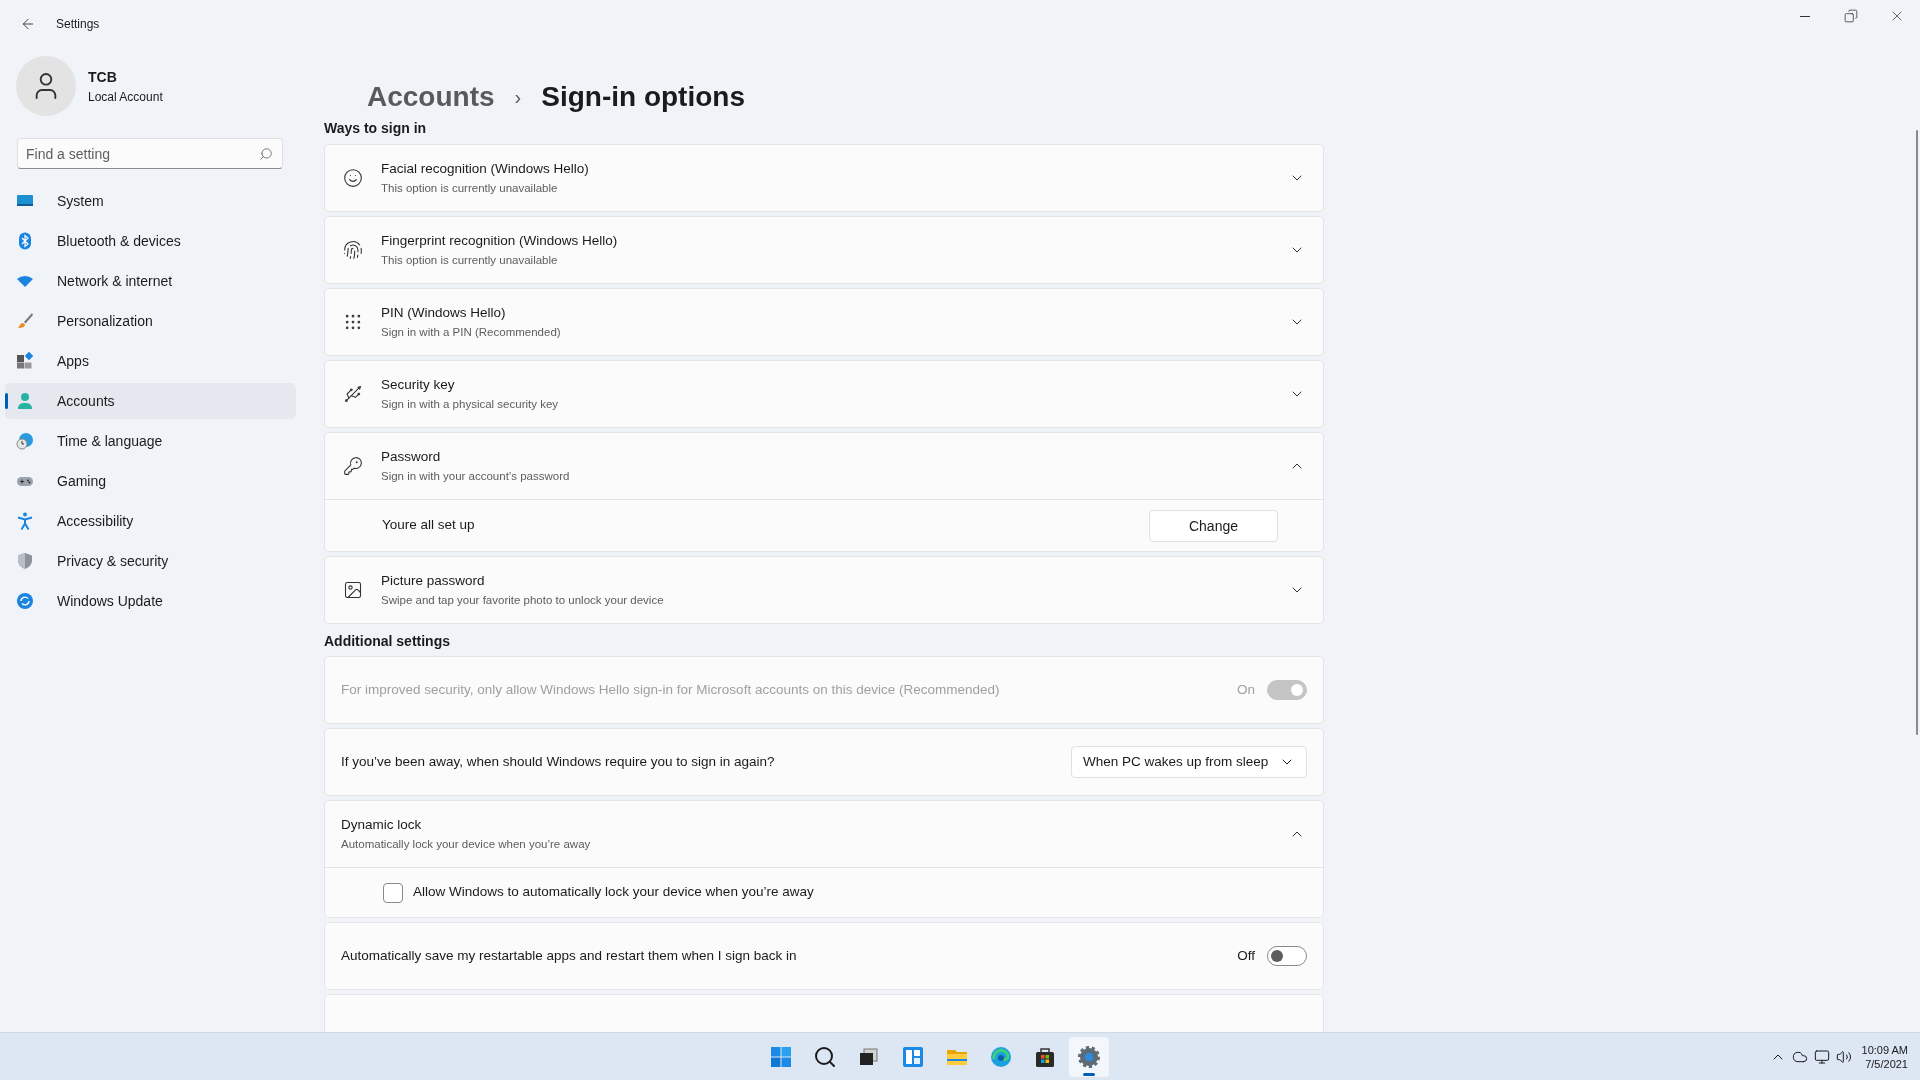  I want to click on nav-item: Personalization, so click(150, 321).